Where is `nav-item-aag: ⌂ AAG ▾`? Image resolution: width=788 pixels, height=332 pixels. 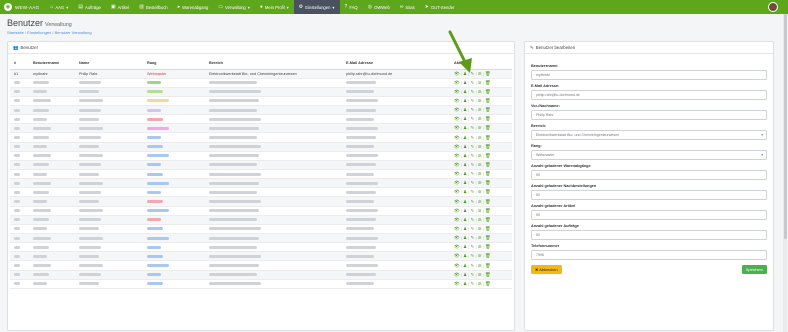 nav-item-aag: ⌂ AAG ▾ is located at coordinates (59, 7).